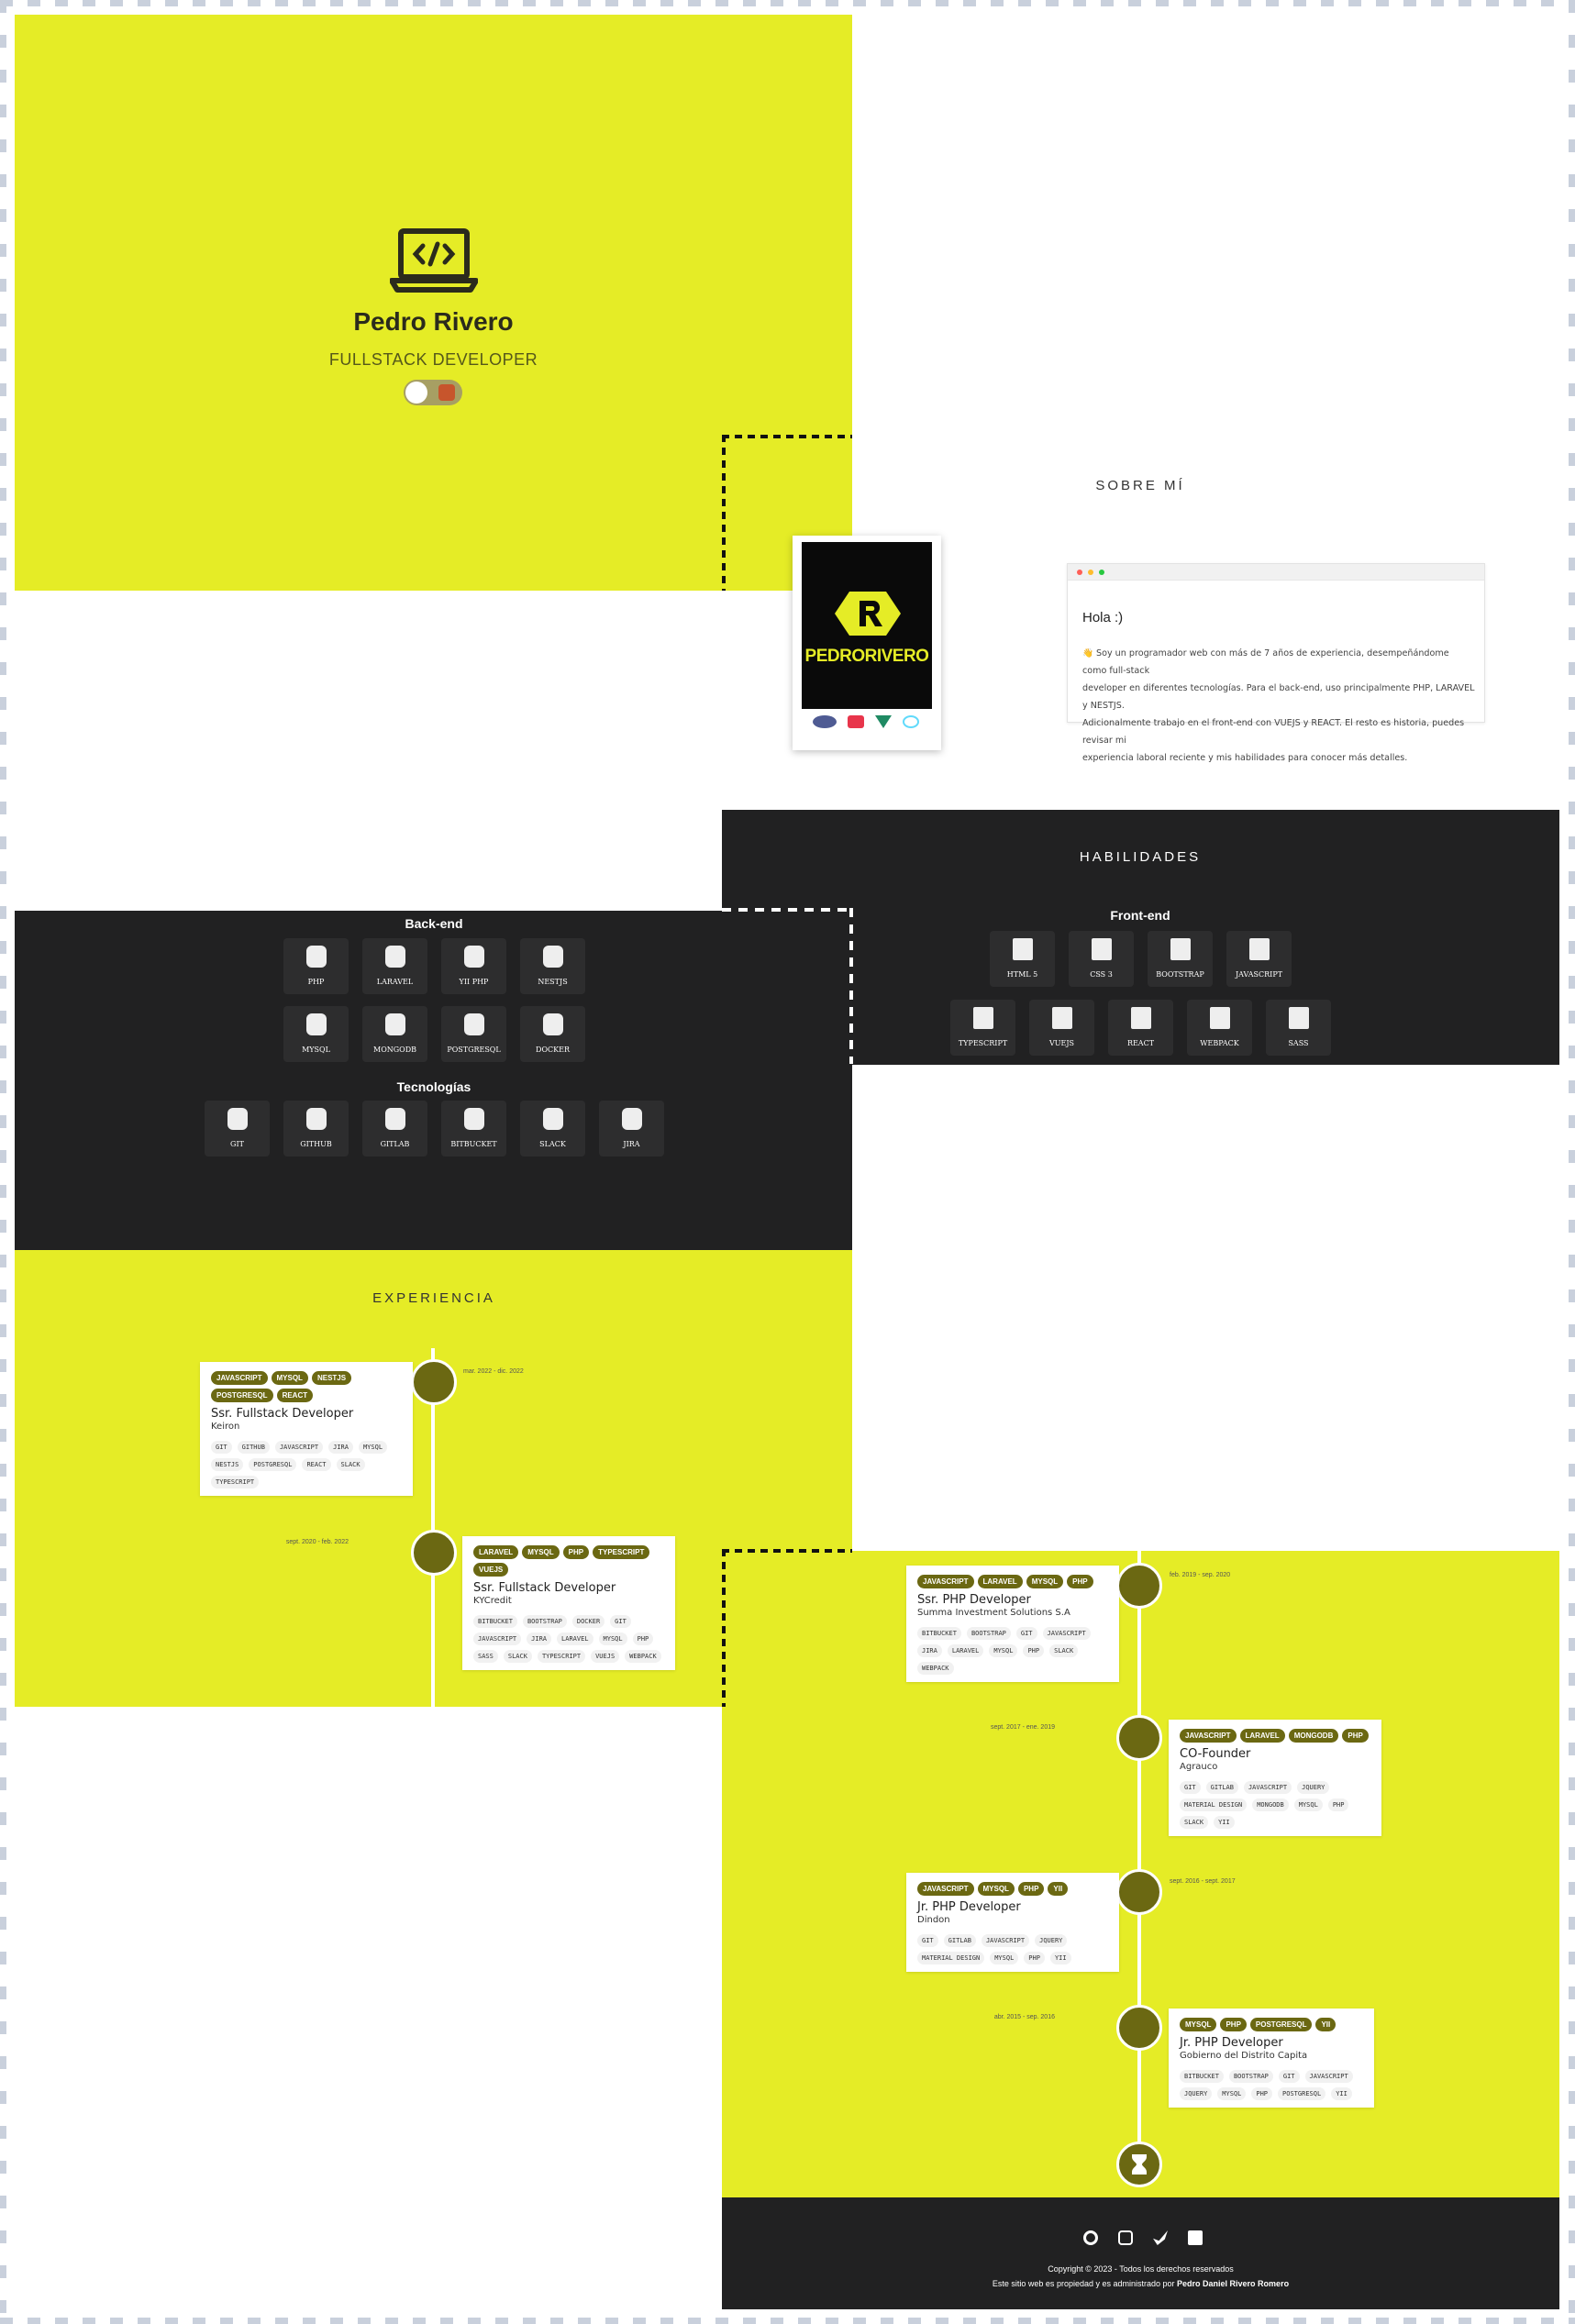  I want to click on job-tag: LARAVEL, so click(1000, 1581).